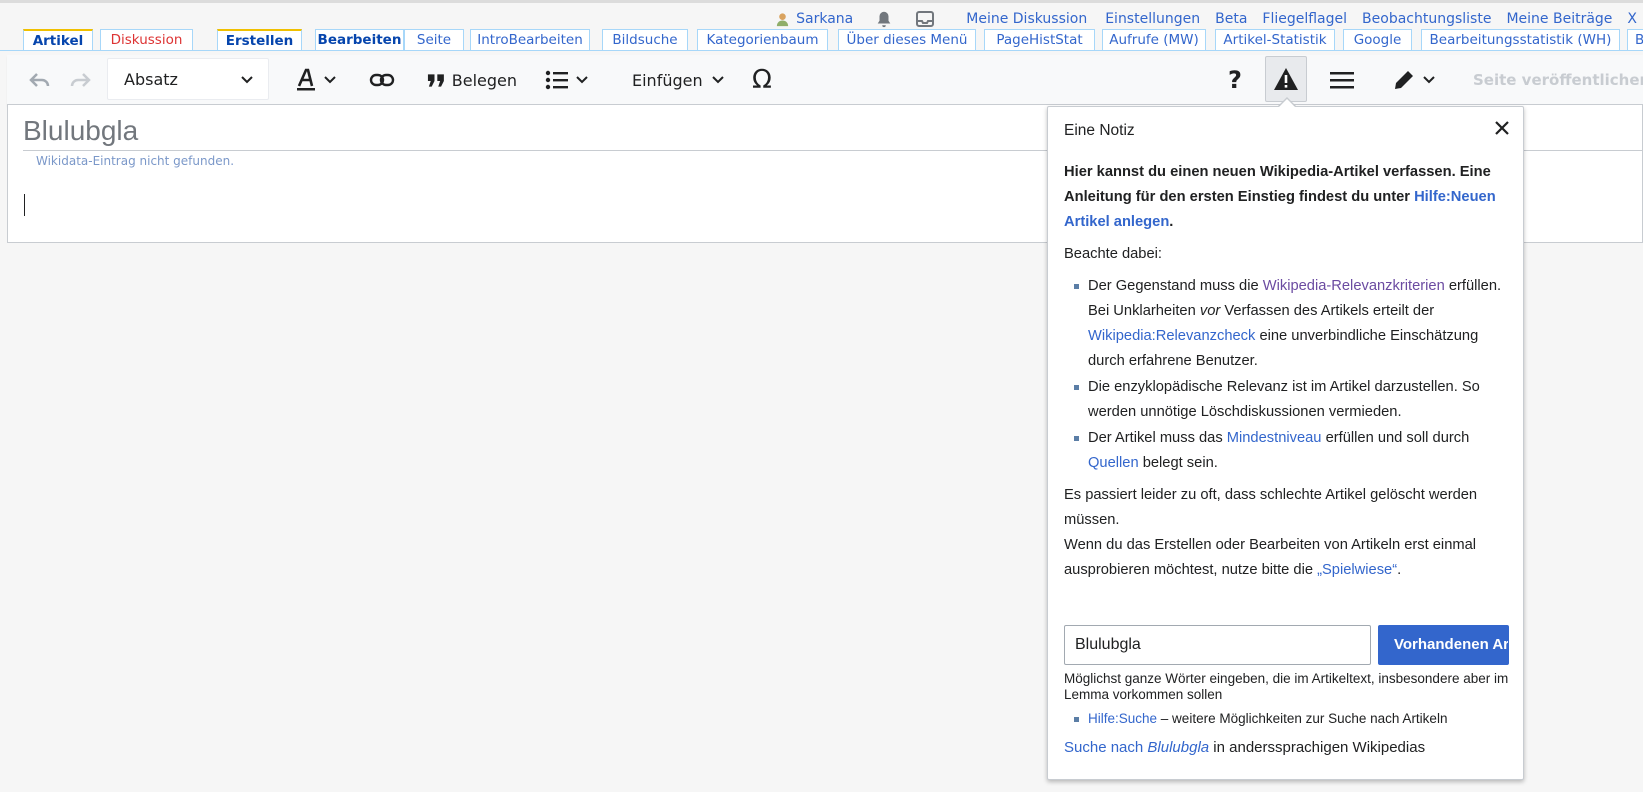 This screenshot has width=1643, height=792. Describe the element at coordinates (1122, 718) in the screenshot. I see `help-search-link: Hilfe:Suche` at that location.